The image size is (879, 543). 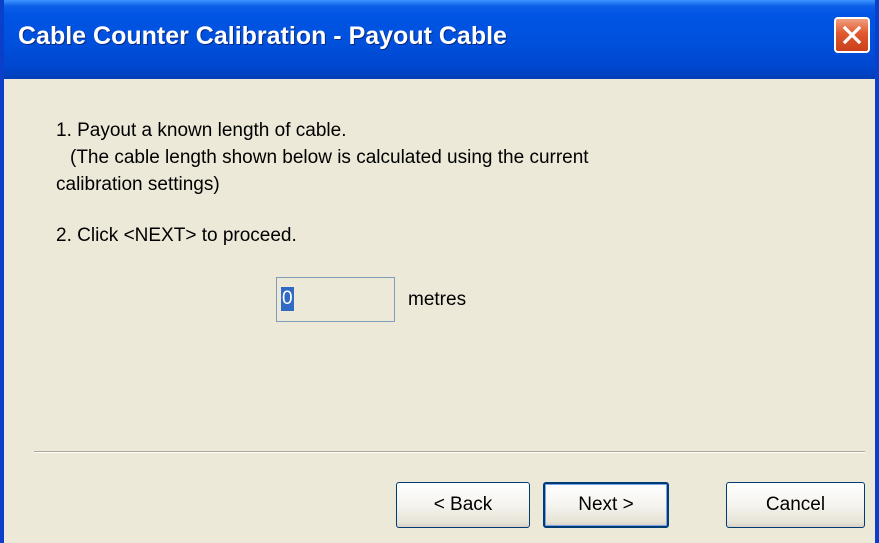 What do you see at coordinates (176, 235) in the screenshot?
I see `instruction-step-2: 2. Click <NEXT> to proceed.` at bounding box center [176, 235].